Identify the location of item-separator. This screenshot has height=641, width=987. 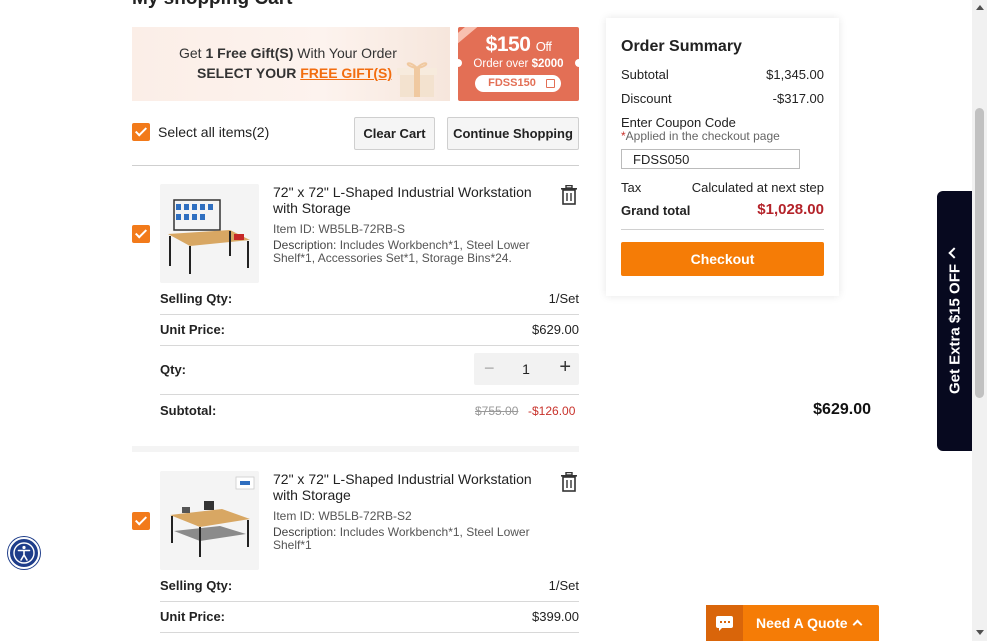
(355, 449).